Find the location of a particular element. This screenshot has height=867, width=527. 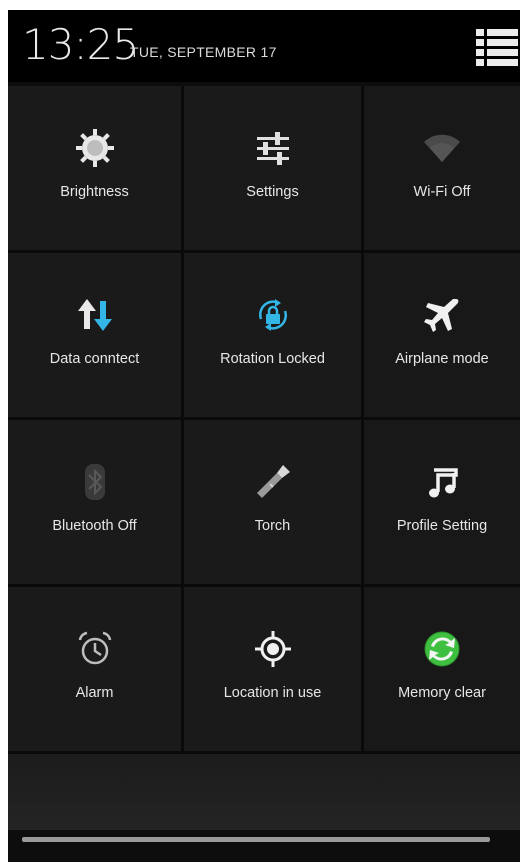

bluetooth-icon is located at coordinates (95, 482).